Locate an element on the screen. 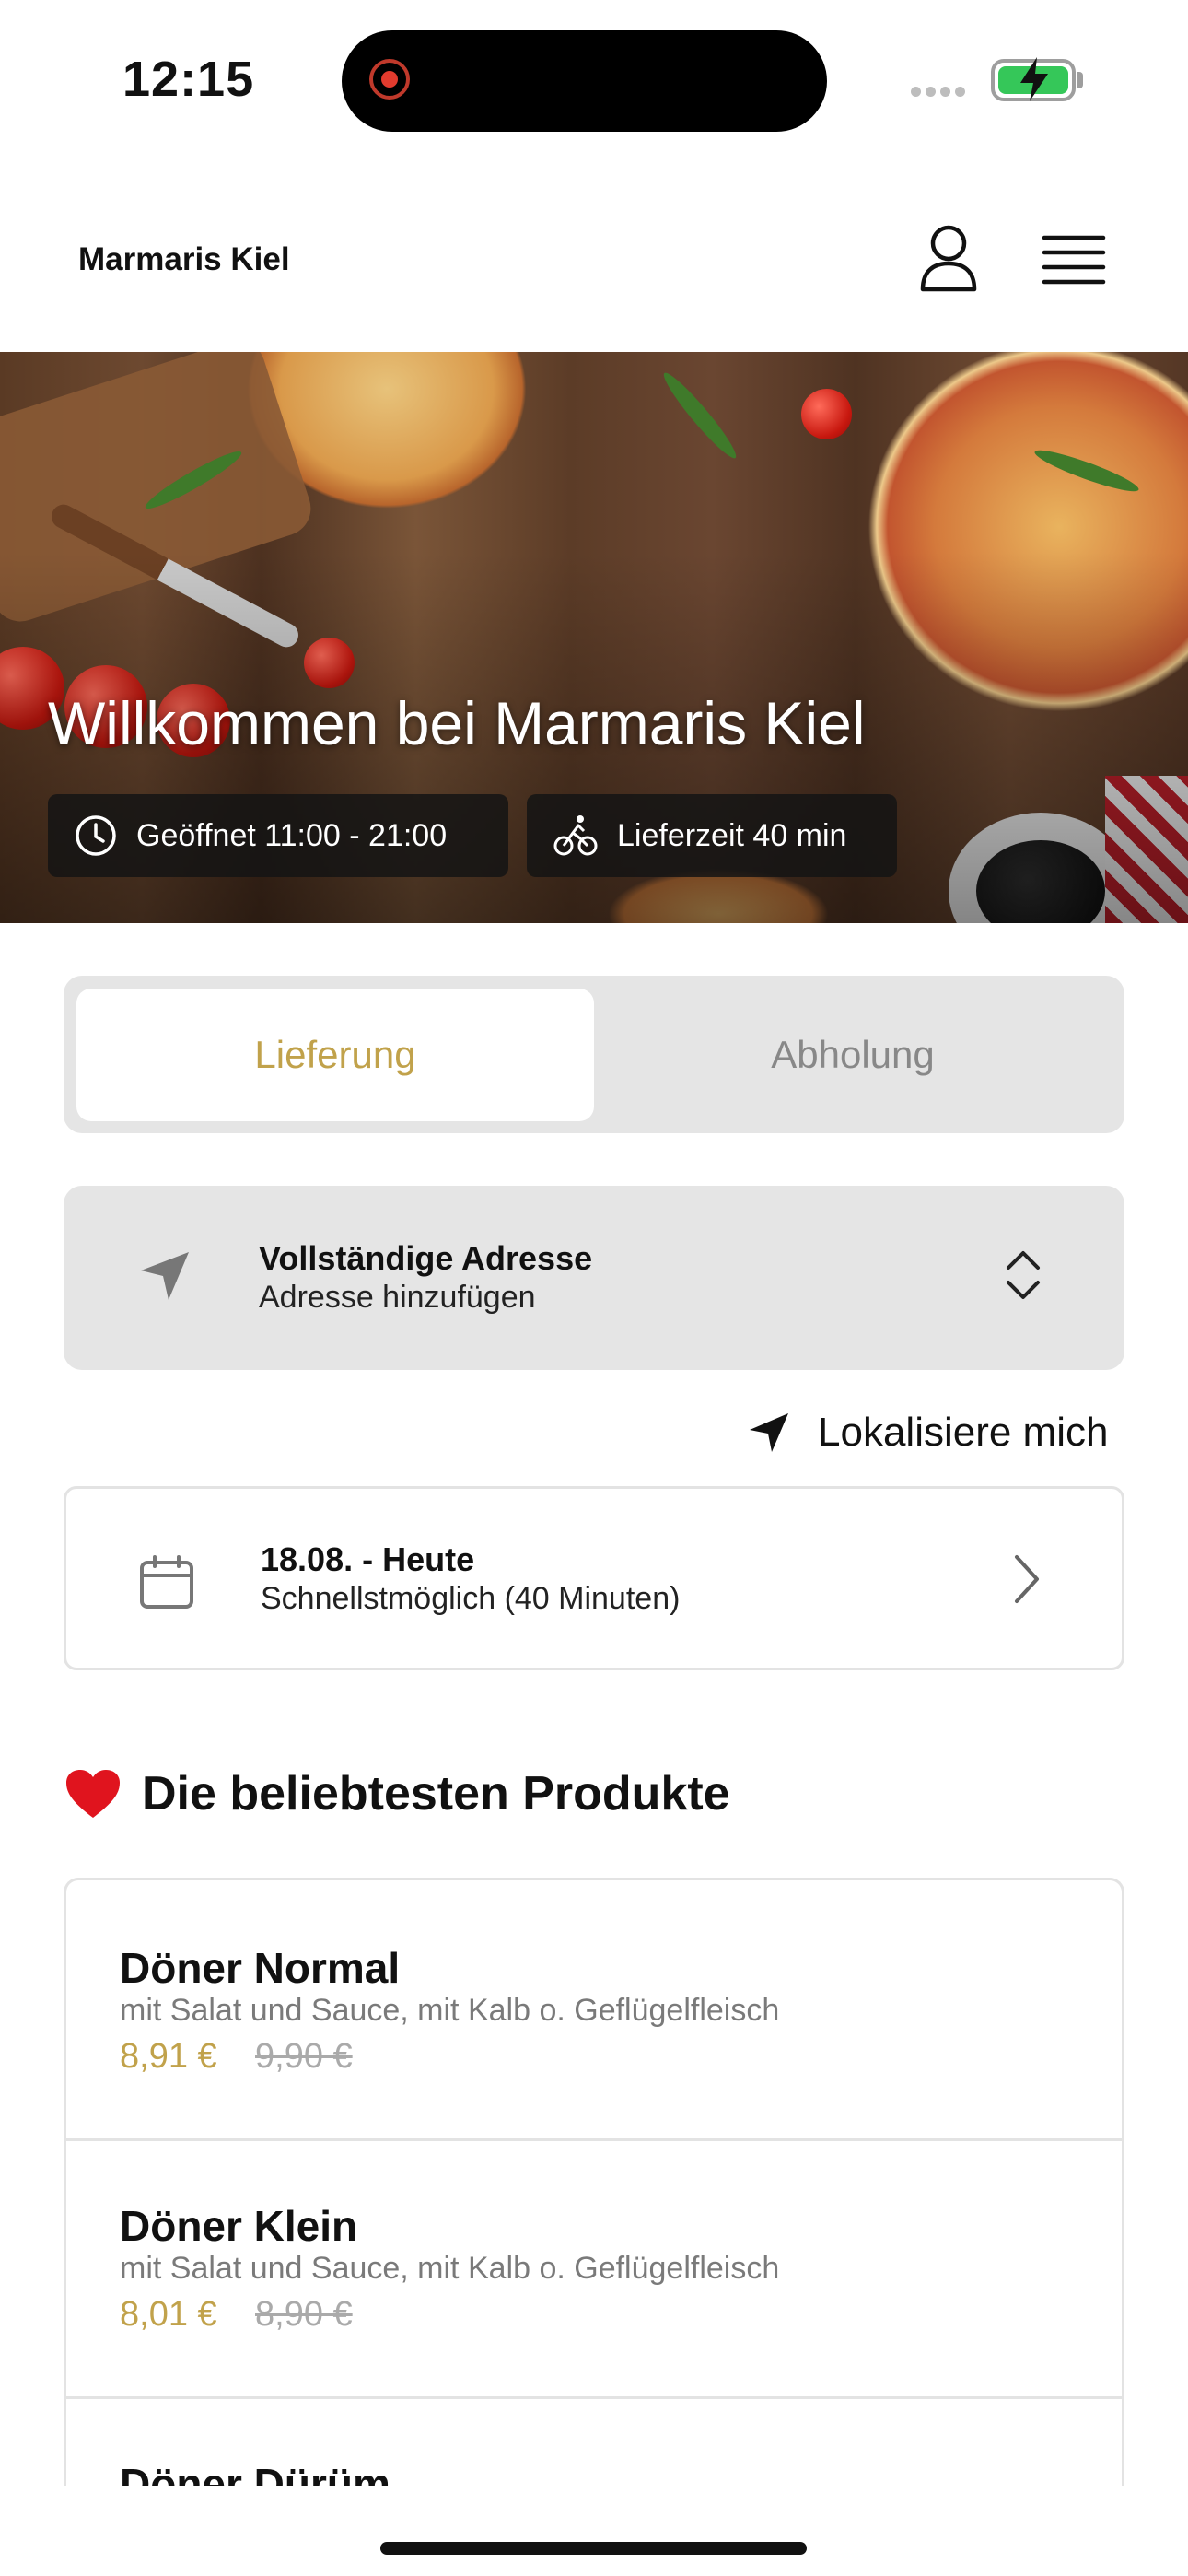 This screenshot has height=2576, width=1188. opening-hours-badge: Geöffnet 11:00 - 21:00 is located at coordinates (278, 835).